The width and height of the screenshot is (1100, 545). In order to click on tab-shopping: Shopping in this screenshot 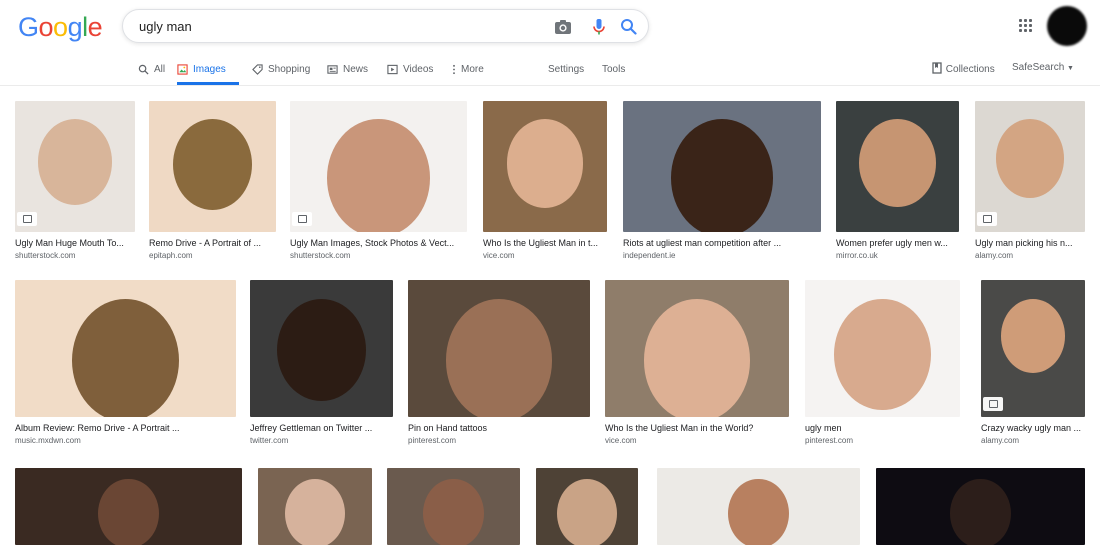, I will do `click(281, 69)`.